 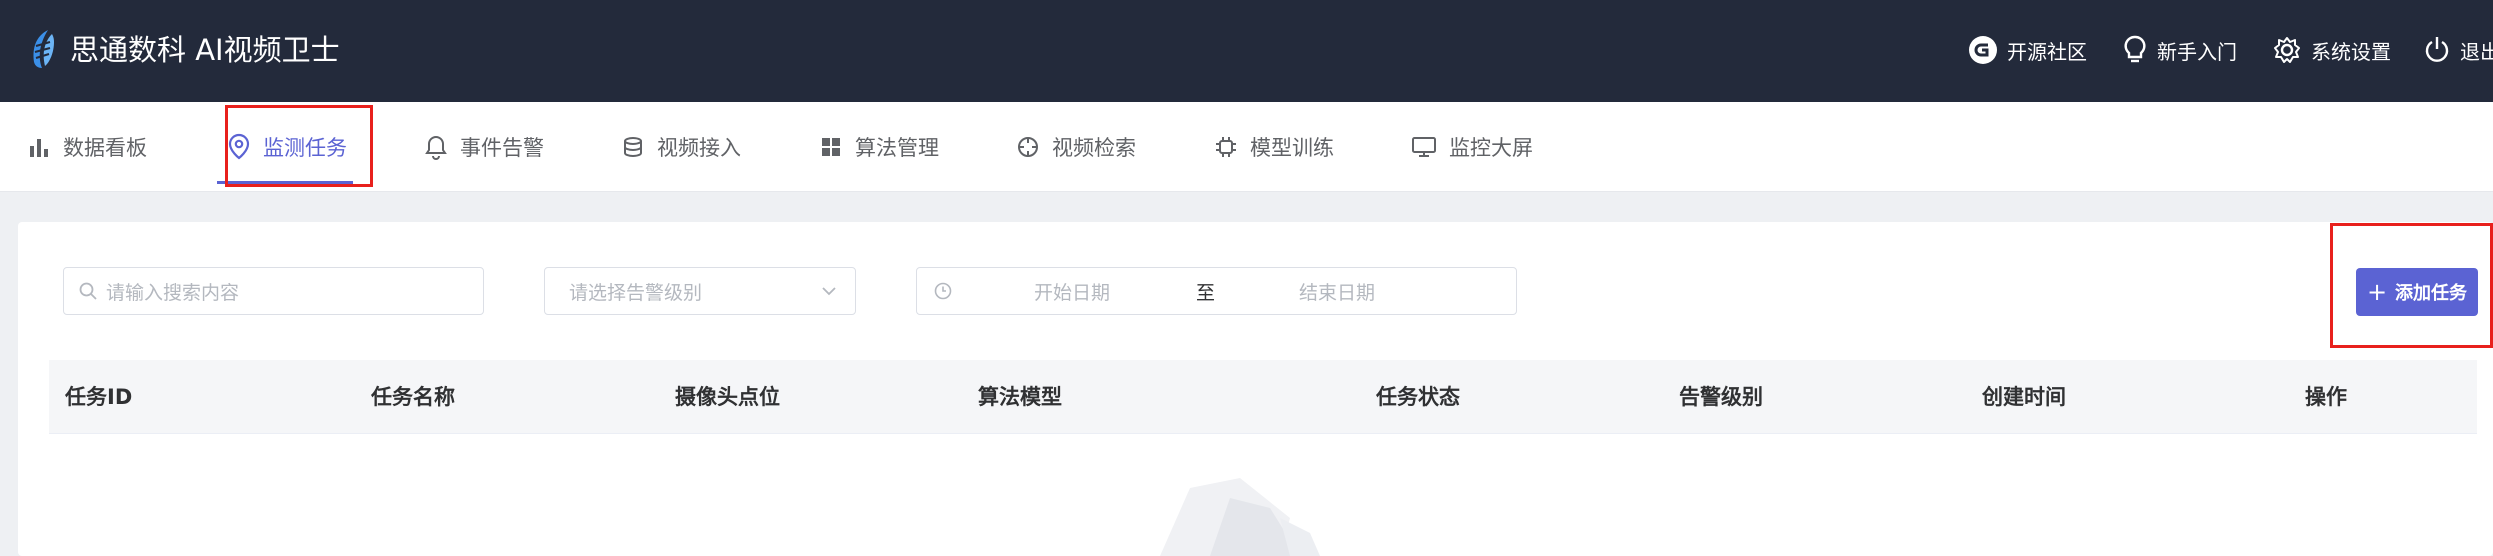 I want to click on bar-chart-icon, so click(x=39, y=148).